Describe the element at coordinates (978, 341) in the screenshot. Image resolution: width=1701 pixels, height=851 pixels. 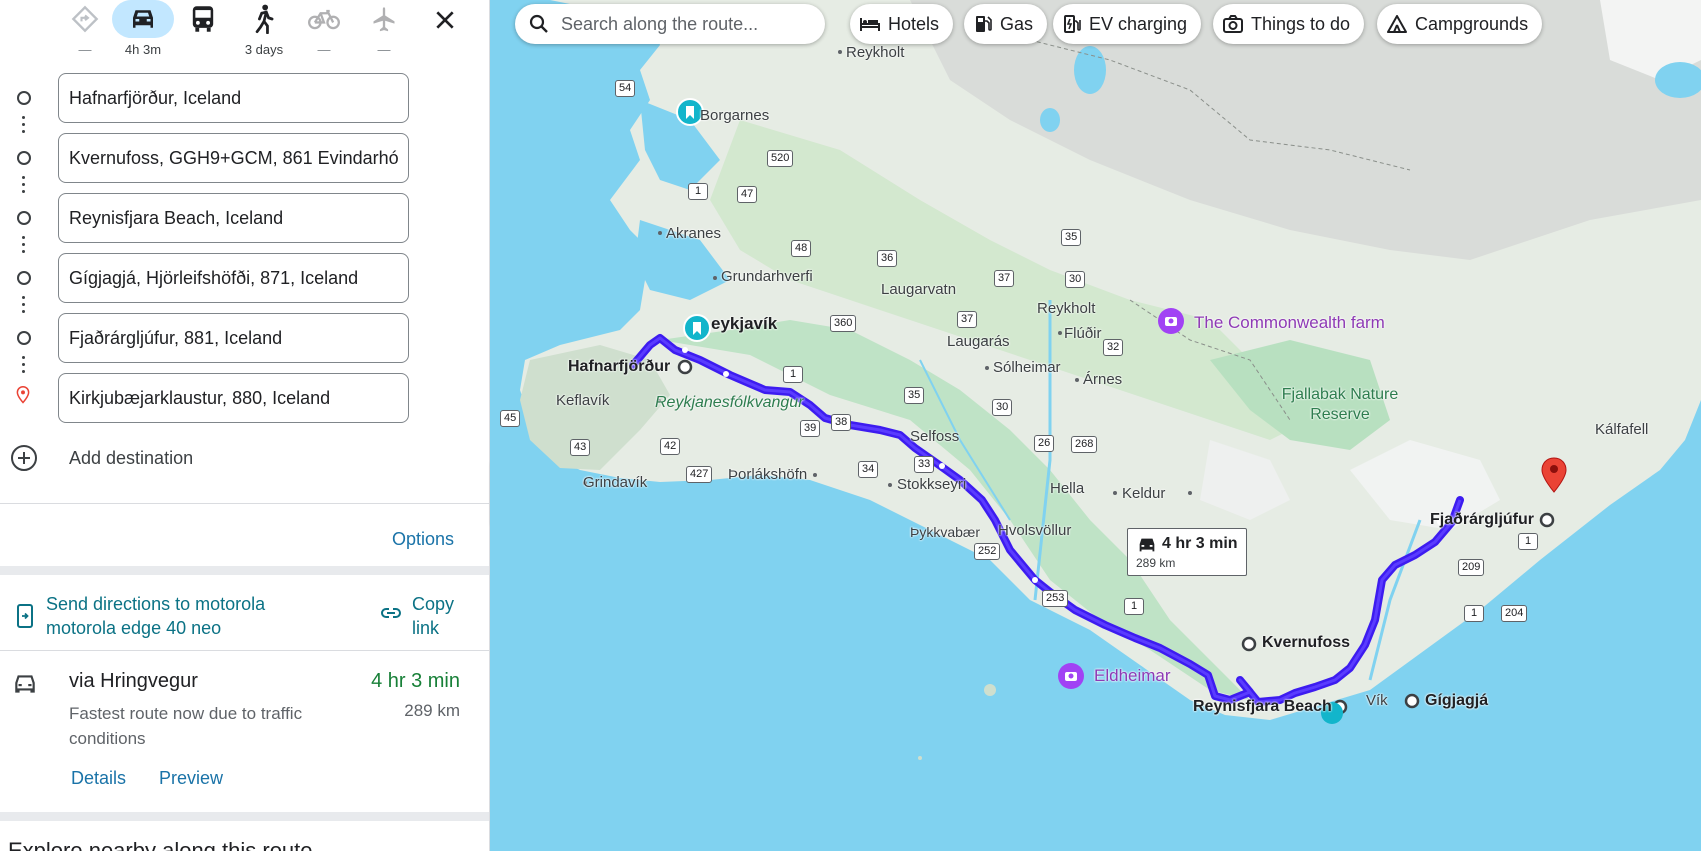
I see `place-label-laugaras: Laugarás` at that location.